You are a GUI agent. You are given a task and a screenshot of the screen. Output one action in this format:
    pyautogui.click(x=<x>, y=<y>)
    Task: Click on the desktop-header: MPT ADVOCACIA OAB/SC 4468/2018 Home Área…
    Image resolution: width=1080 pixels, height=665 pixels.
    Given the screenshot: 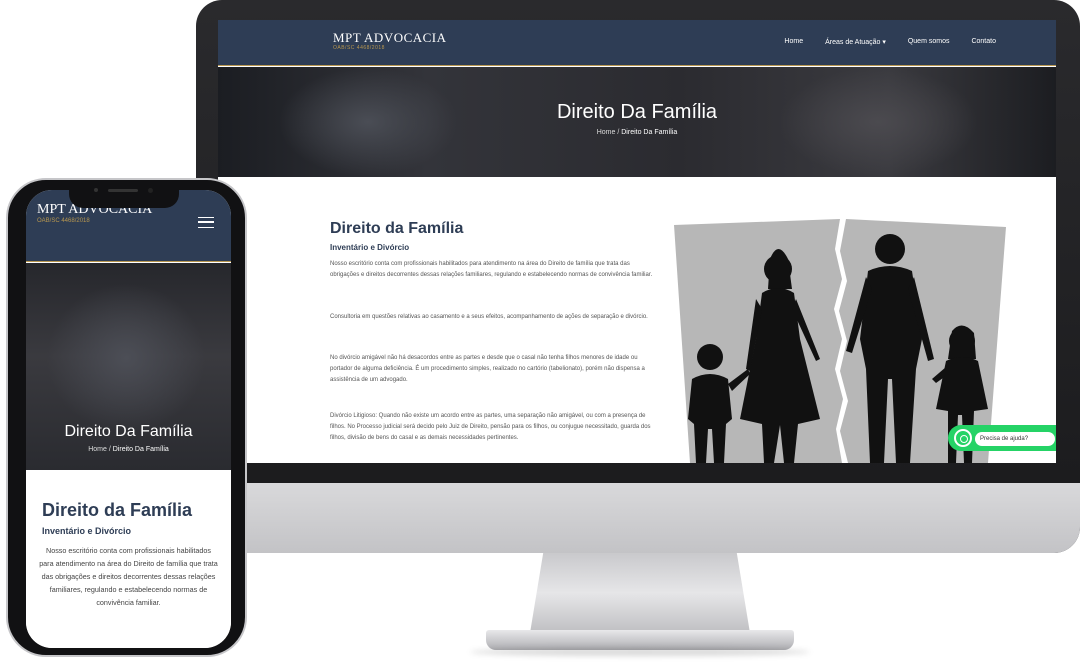 What is the action you would take?
    pyautogui.click(x=637, y=43)
    